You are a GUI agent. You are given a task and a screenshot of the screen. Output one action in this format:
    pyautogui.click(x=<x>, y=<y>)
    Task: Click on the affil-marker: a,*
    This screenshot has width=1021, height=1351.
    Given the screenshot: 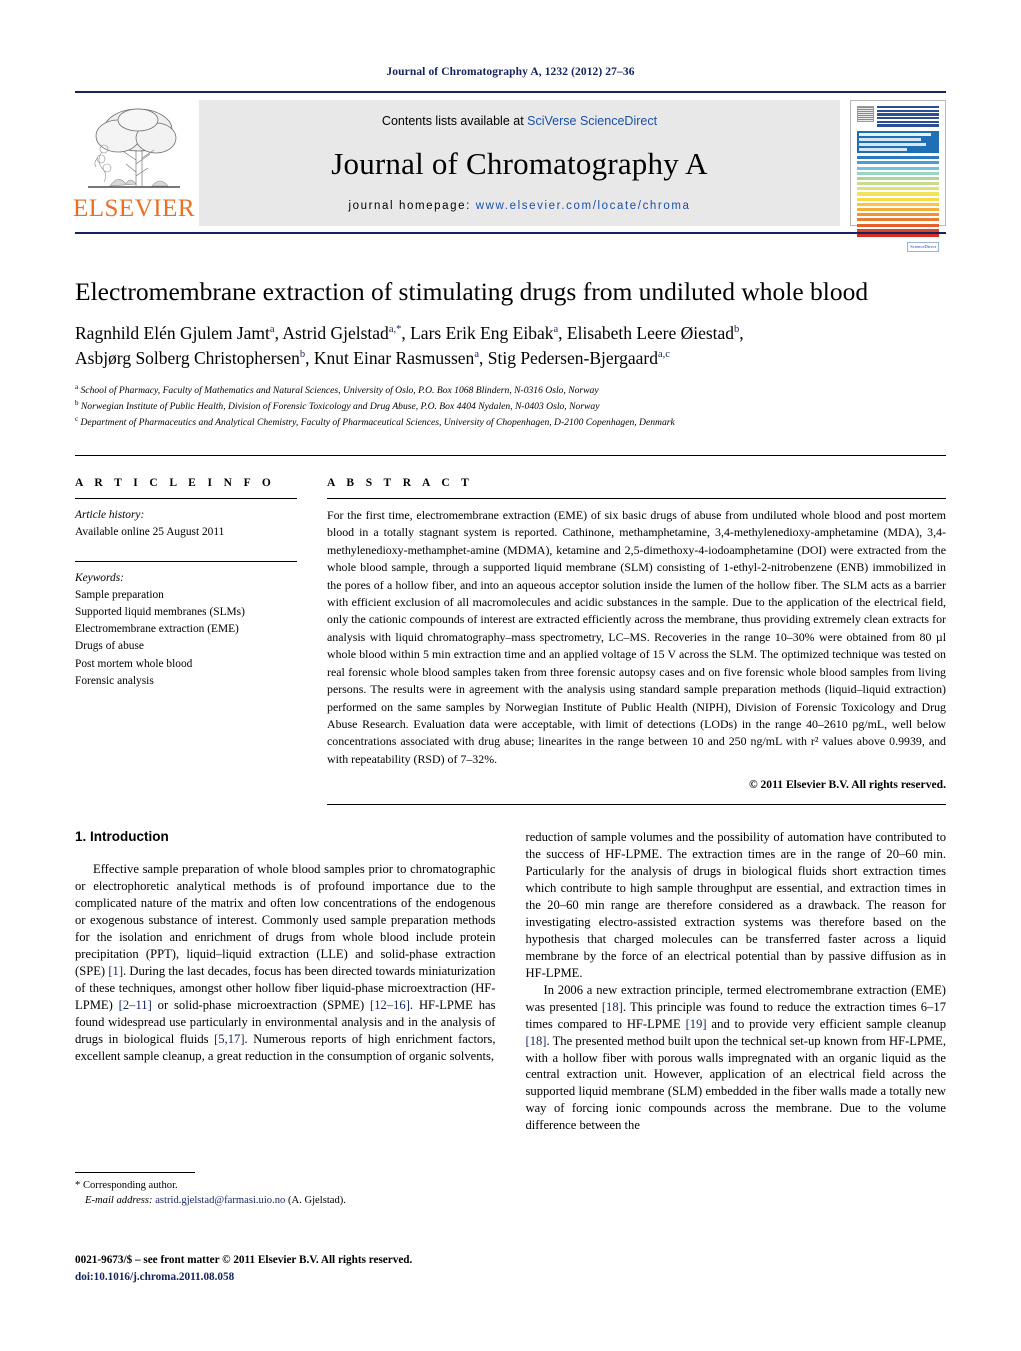 What is the action you would take?
    pyautogui.click(x=395, y=330)
    